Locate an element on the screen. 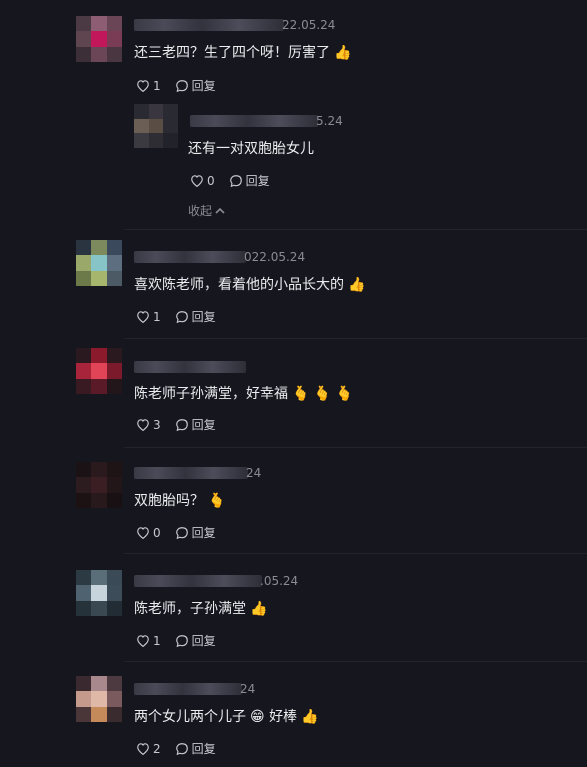 The image size is (587, 767). like-button: 2 is located at coordinates (148, 749).